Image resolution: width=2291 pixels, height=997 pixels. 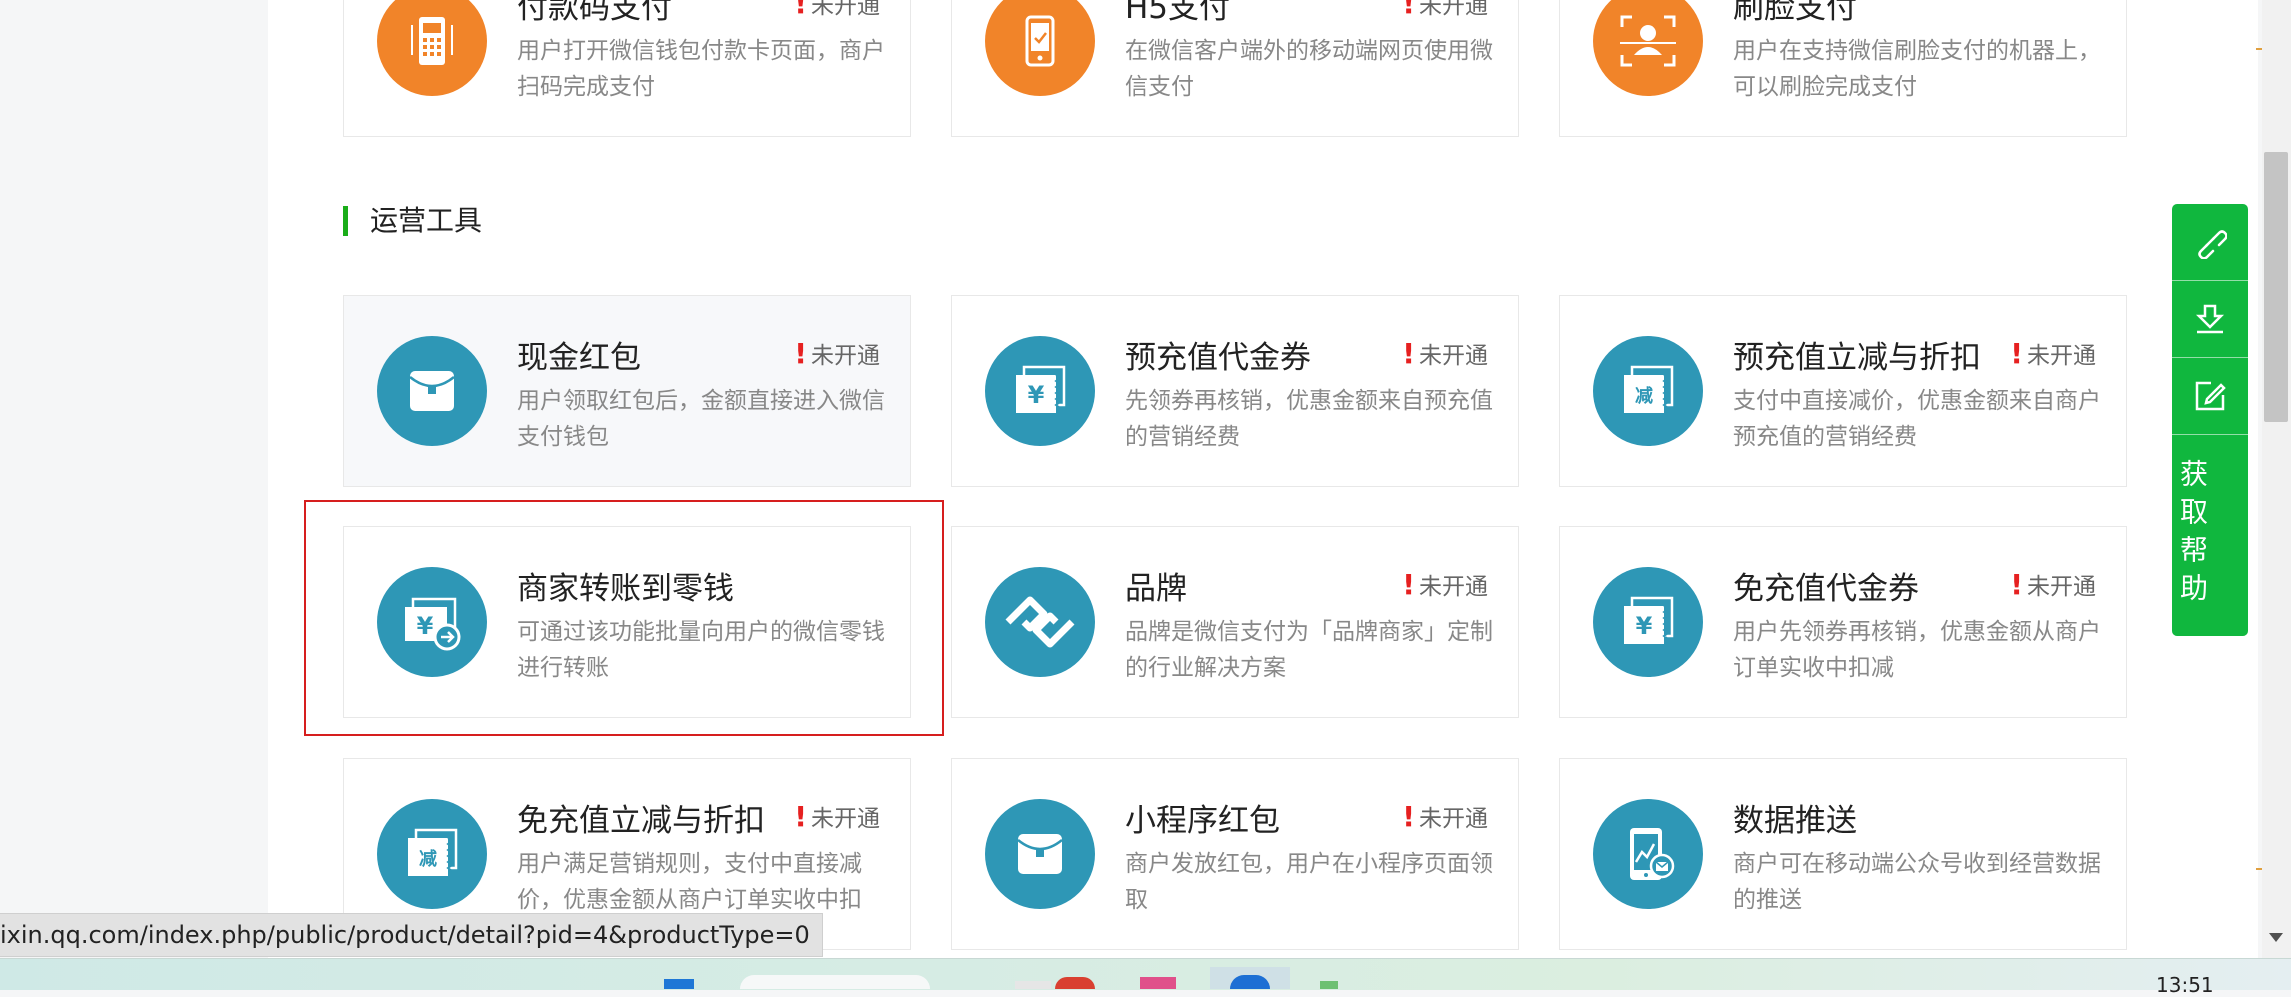 I want to click on copy-link-button, so click(x=2210, y=242).